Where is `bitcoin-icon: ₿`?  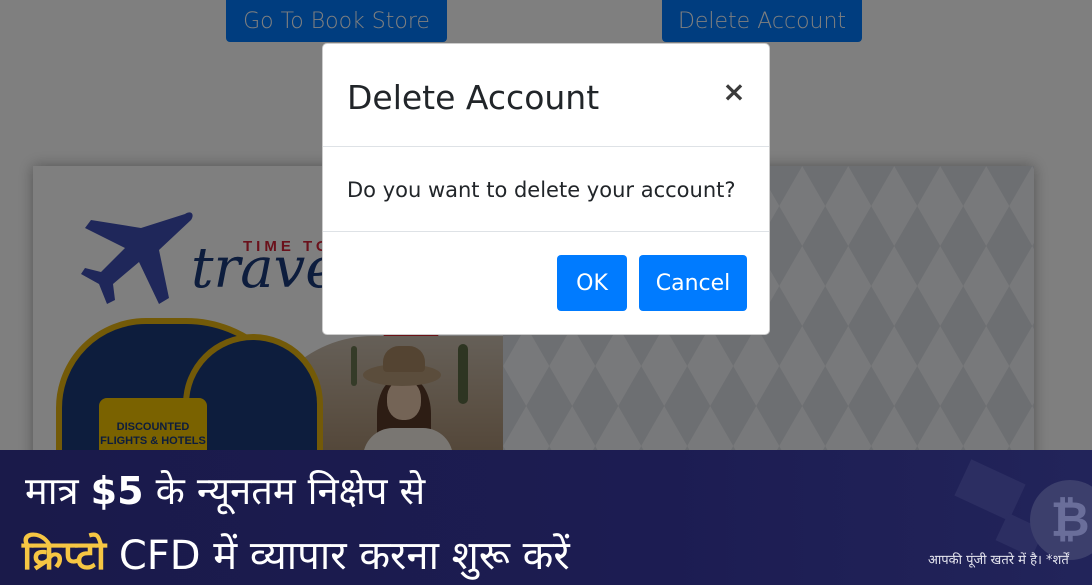 bitcoin-icon: ₿ is located at coordinates (1061, 520).